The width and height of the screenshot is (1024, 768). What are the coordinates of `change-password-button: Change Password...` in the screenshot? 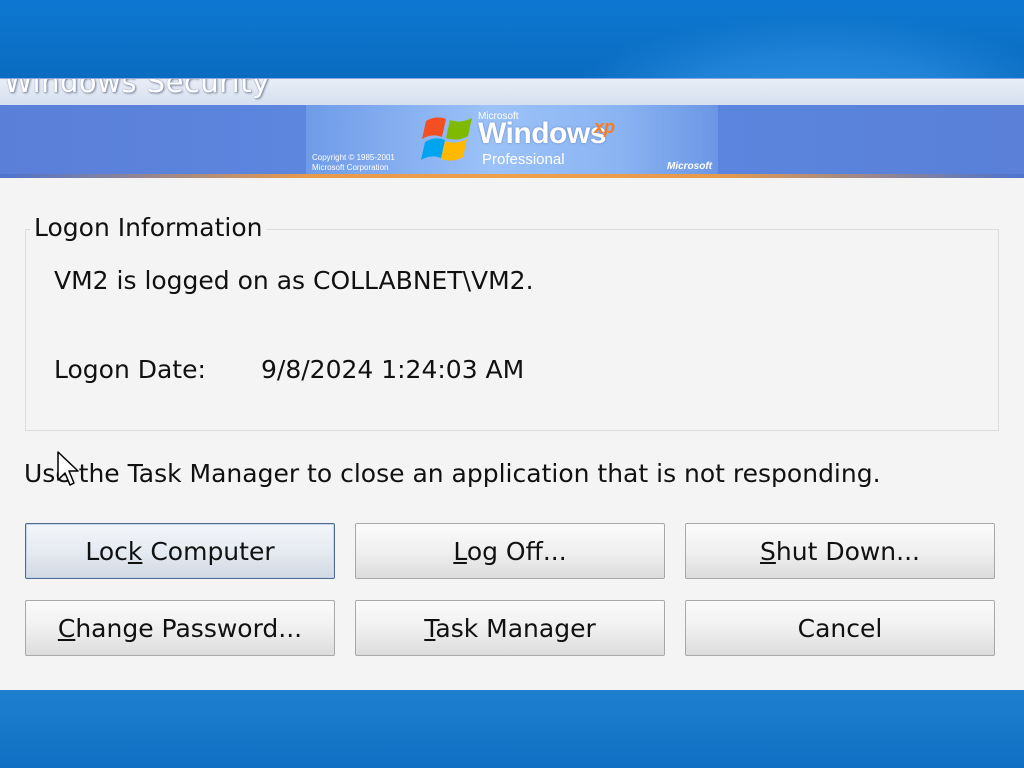 It's located at (180, 628).